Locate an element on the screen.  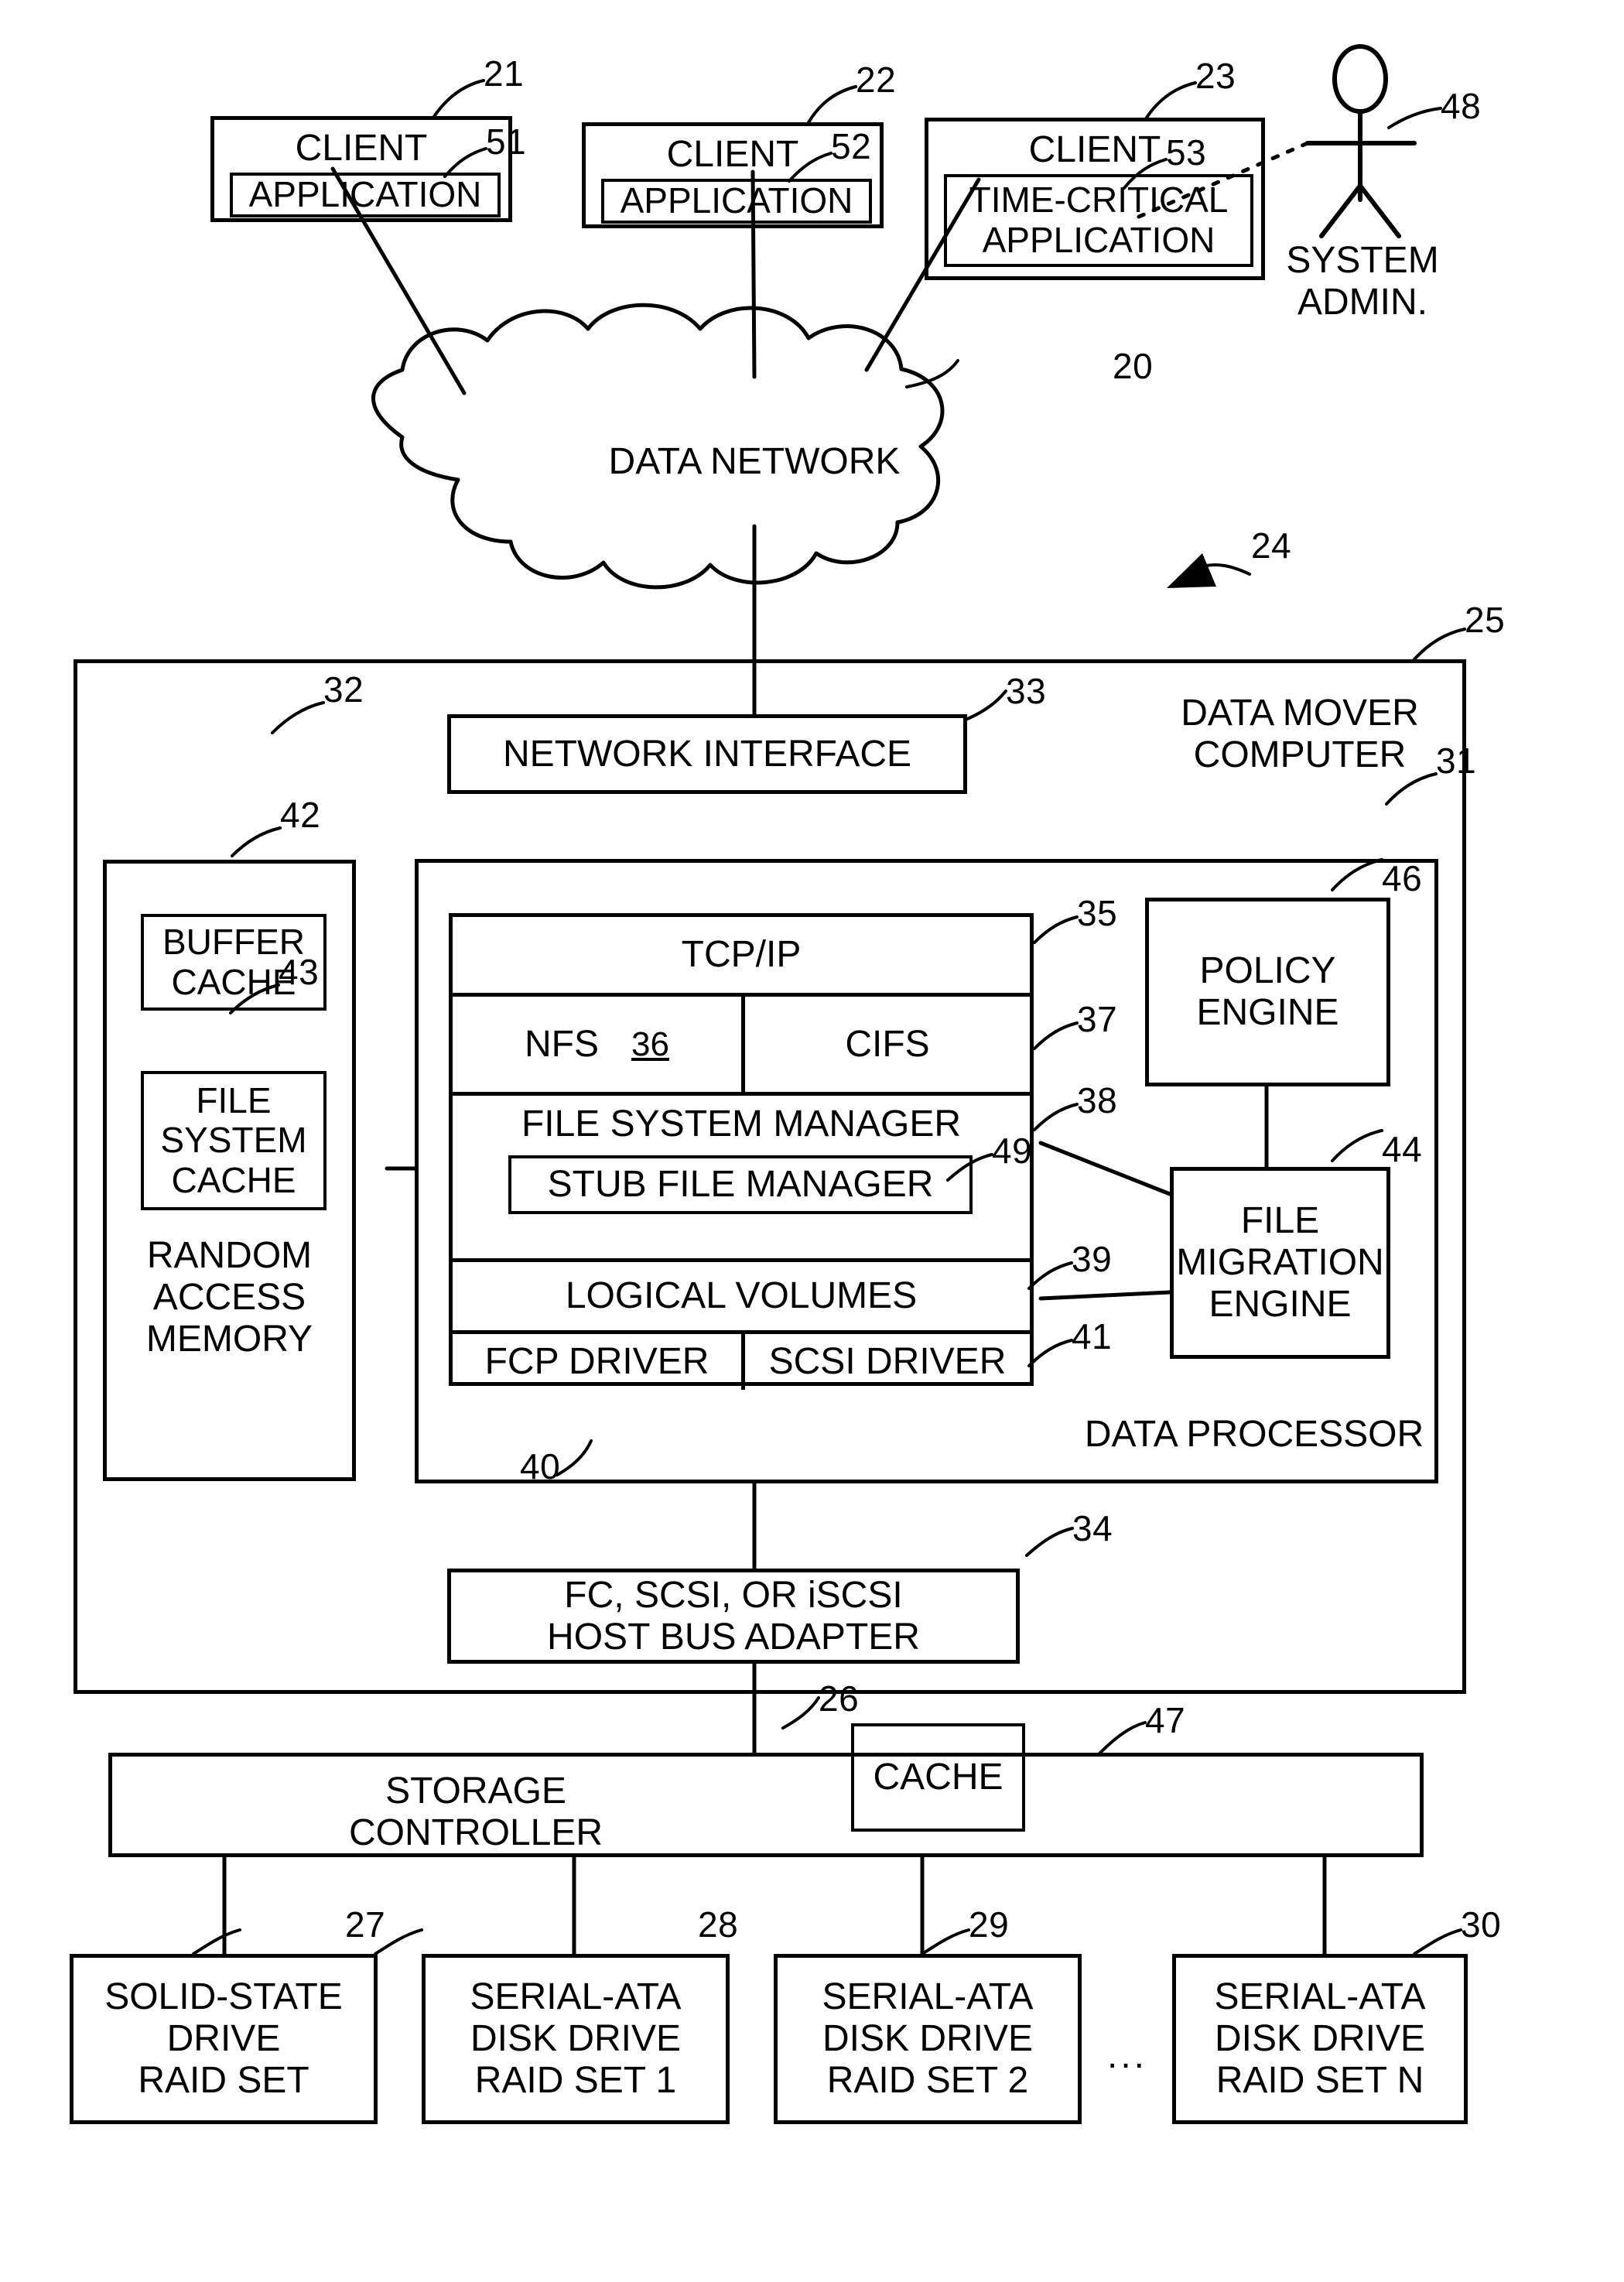
ref-41: 41 is located at coordinates (1092, 1336).